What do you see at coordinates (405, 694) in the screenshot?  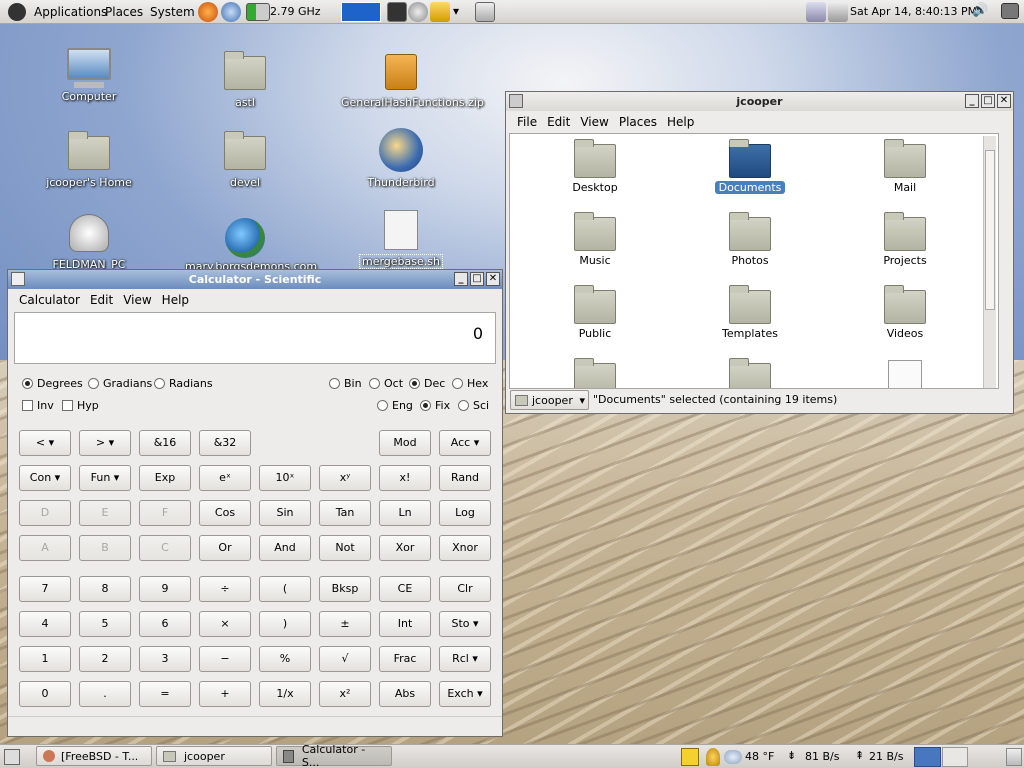 I see `calc-button-7-6: Abs` at bounding box center [405, 694].